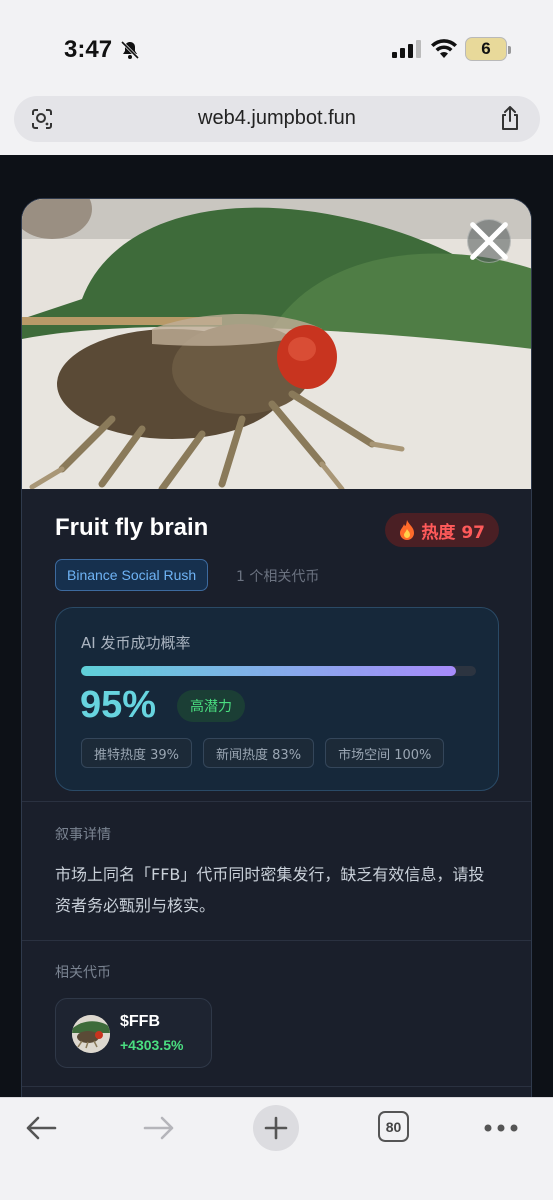 The image size is (553, 1200). What do you see at coordinates (83, 835) in the screenshot?
I see `narrative-label: 叙事详情` at bounding box center [83, 835].